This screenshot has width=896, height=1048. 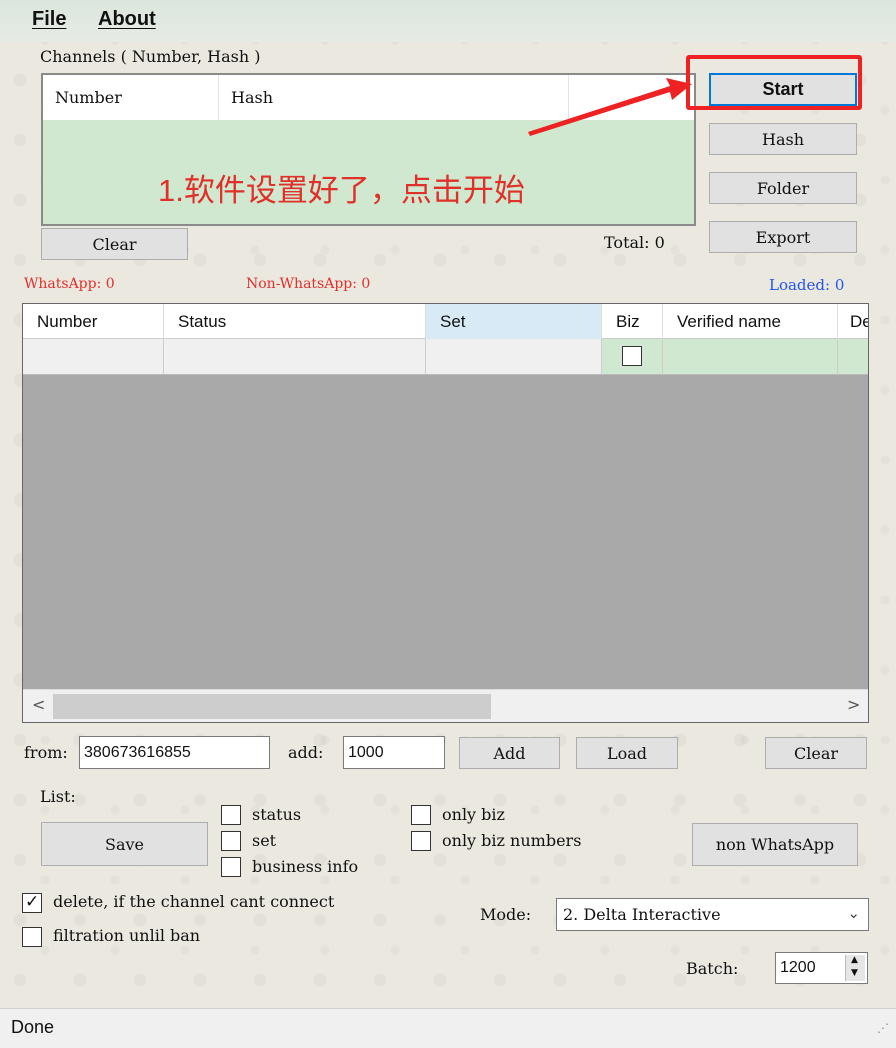 I want to click on grid-cell-verified-name, so click(x=750, y=357).